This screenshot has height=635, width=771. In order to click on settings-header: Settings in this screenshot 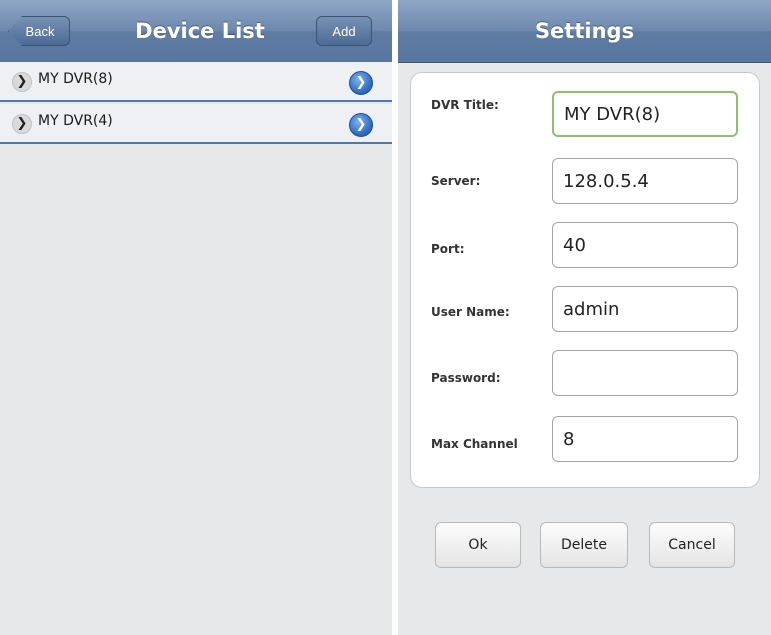, I will do `click(584, 31)`.